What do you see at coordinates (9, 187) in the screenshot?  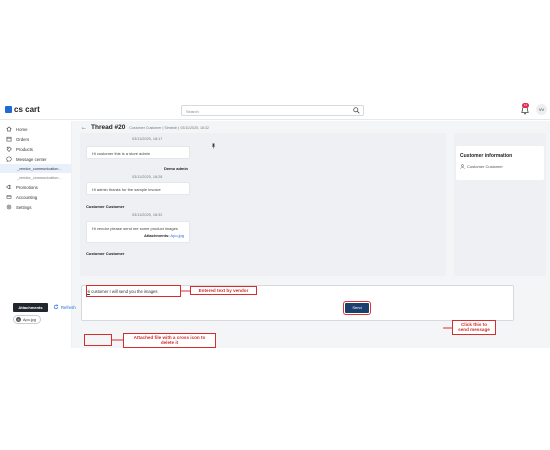 I see `promotions-icon` at bounding box center [9, 187].